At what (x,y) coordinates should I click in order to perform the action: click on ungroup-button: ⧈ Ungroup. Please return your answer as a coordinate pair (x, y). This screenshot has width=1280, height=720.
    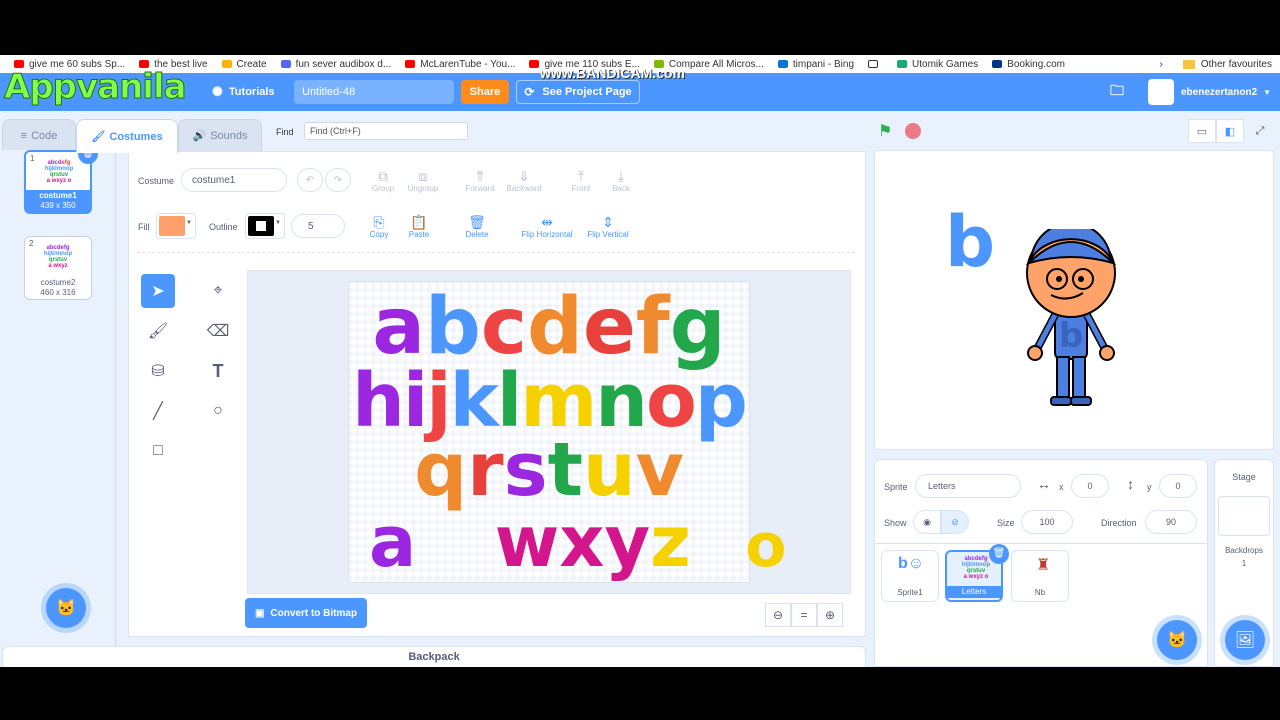
    Looking at the image, I should click on (423, 180).